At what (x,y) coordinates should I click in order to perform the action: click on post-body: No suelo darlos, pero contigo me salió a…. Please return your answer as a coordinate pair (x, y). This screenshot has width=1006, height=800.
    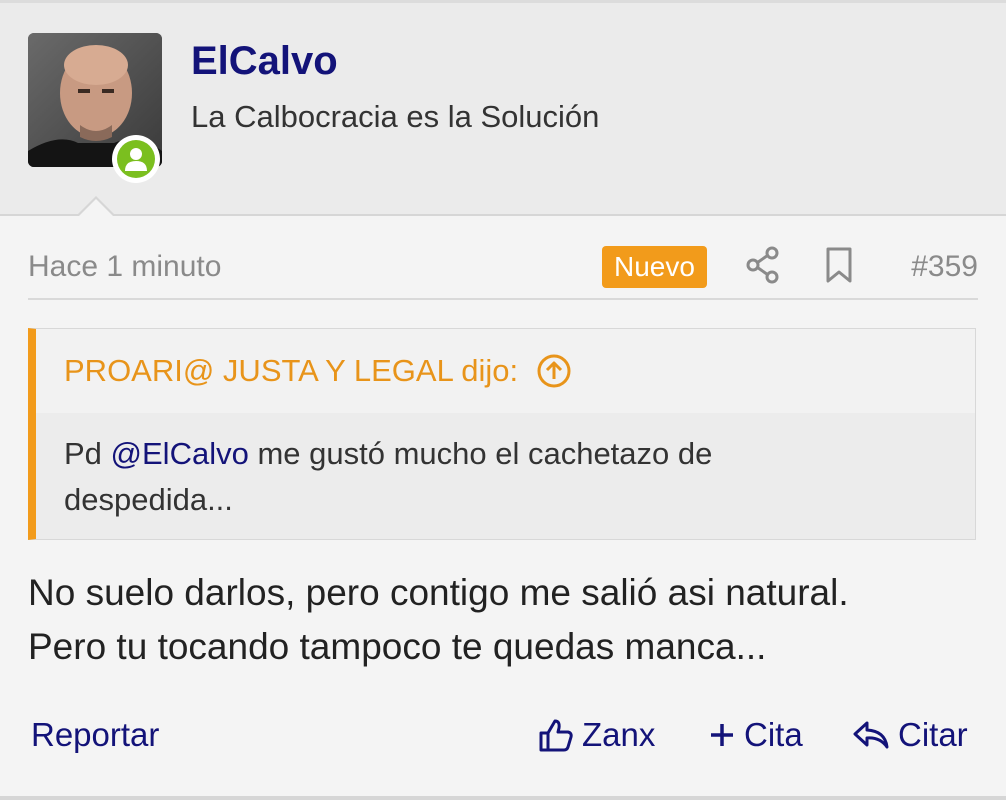
    Looking at the image, I should click on (508, 620).